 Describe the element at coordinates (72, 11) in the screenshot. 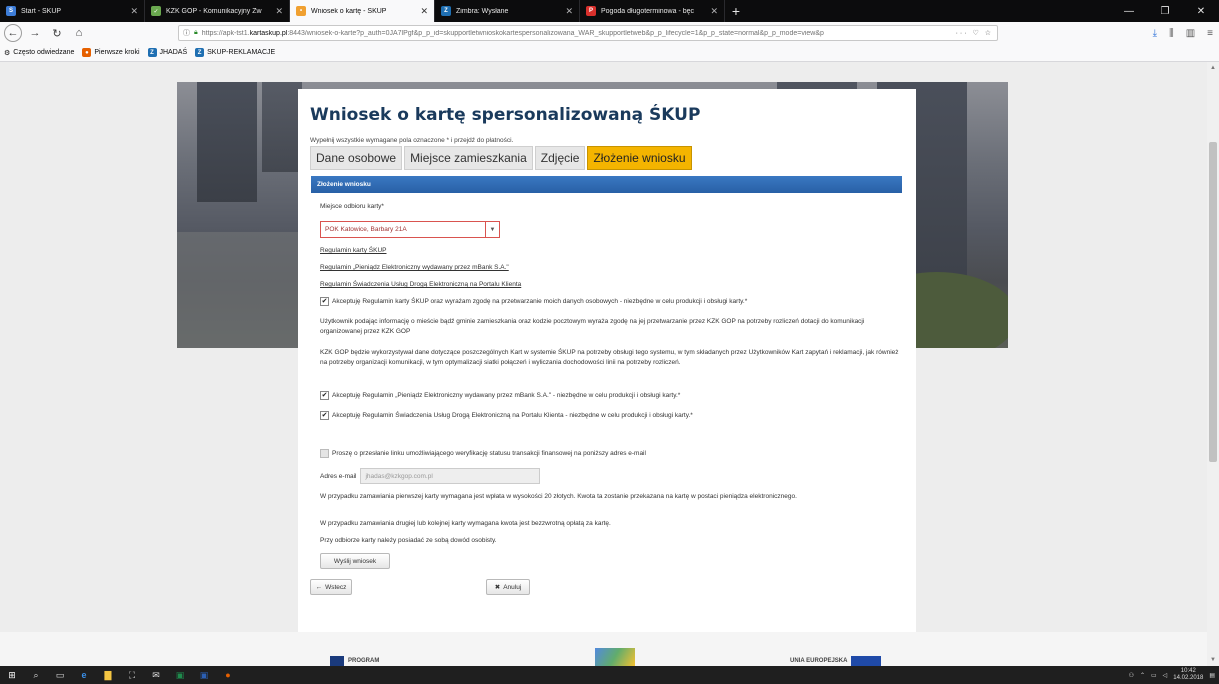

I see `tab-start-skup: S Start - ŚKUP ✕` at that location.